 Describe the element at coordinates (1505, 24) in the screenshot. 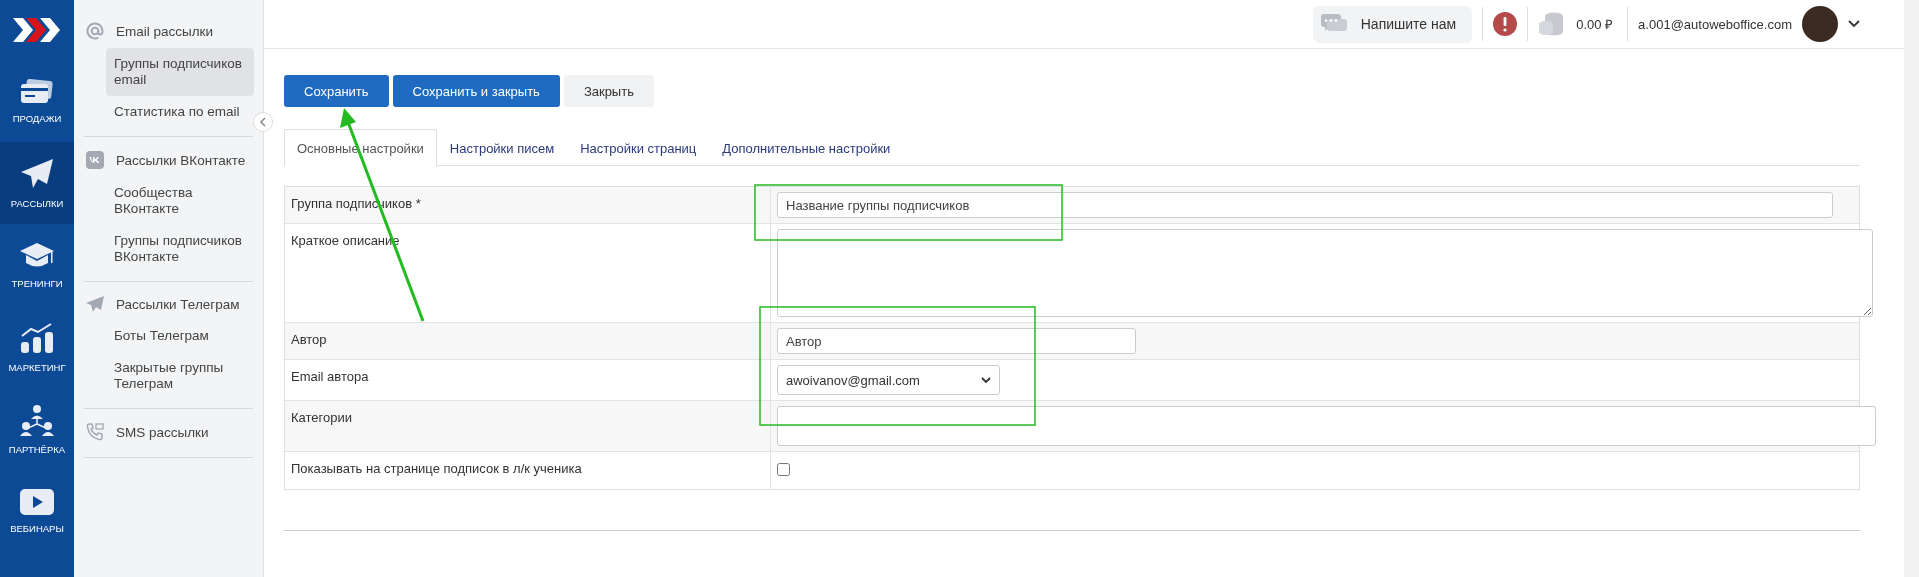

I see `alert-icon` at that location.